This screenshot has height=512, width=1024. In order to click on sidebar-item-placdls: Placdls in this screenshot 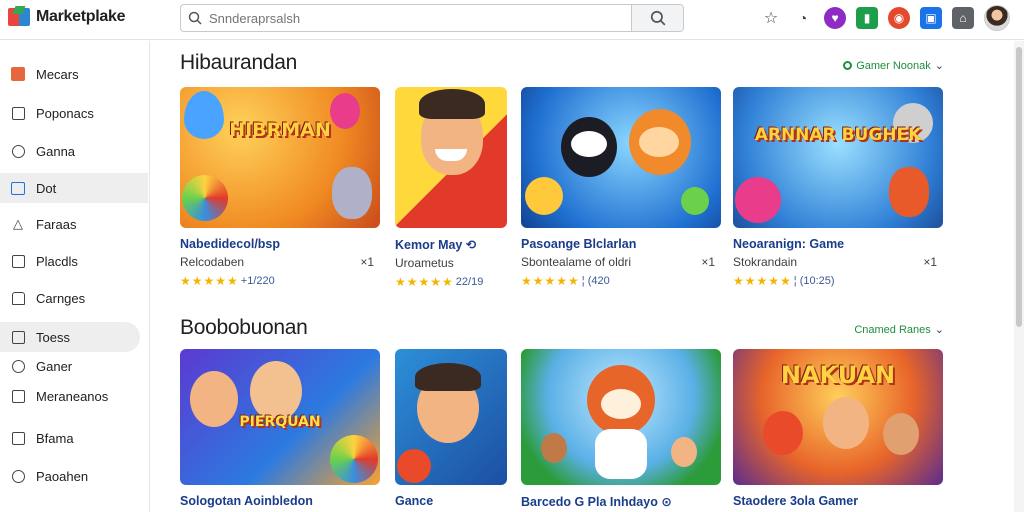, I will do `click(74, 261)`.